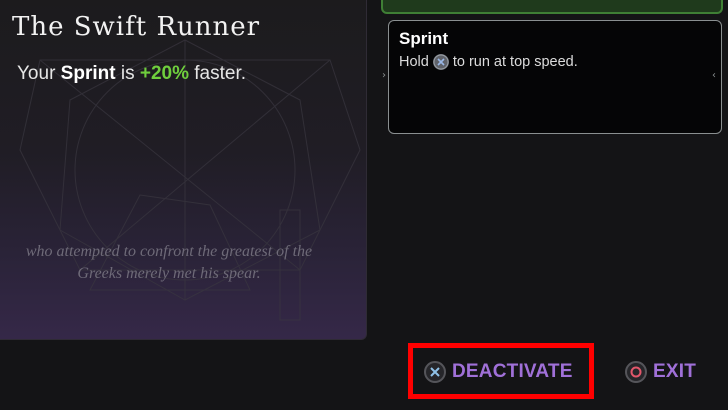  What do you see at coordinates (127, 73) in the screenshot?
I see `effect-mid: is` at bounding box center [127, 73].